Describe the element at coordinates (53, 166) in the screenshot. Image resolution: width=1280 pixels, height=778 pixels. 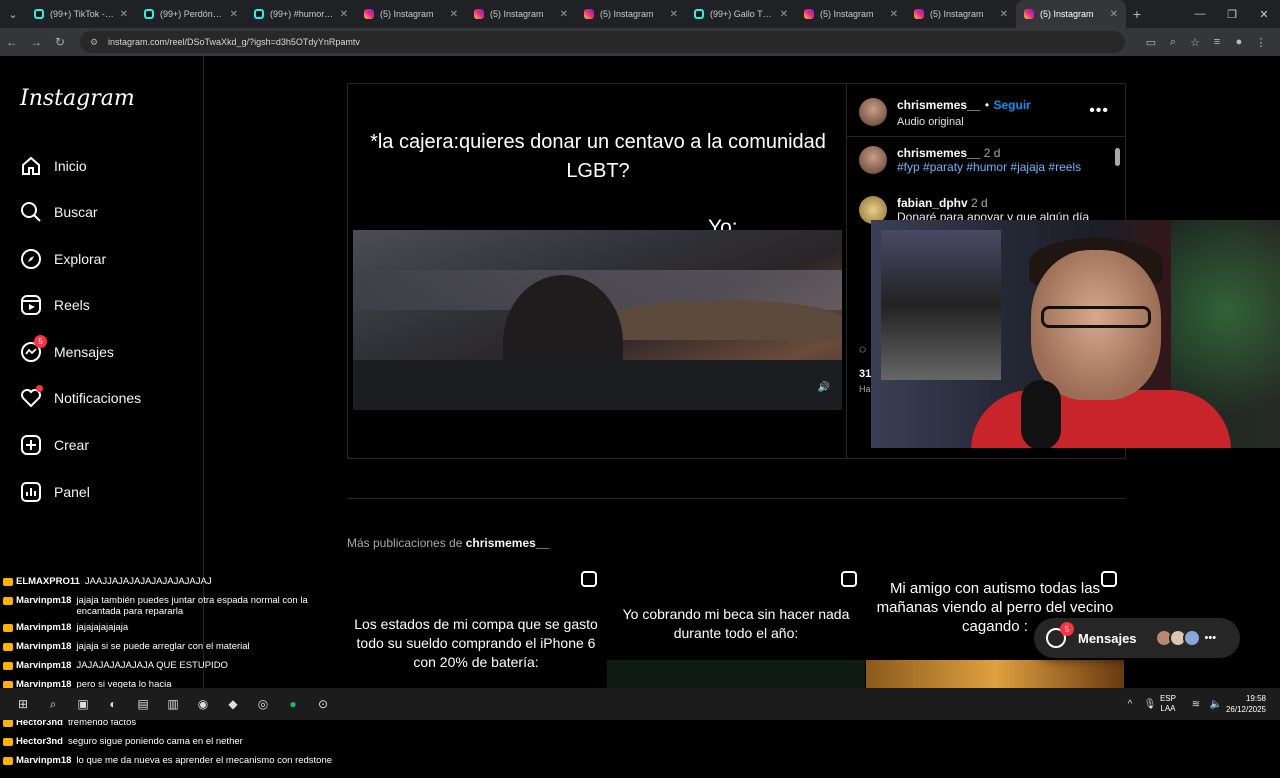
I see `sidebar-item-inicio: Inicio` at that location.